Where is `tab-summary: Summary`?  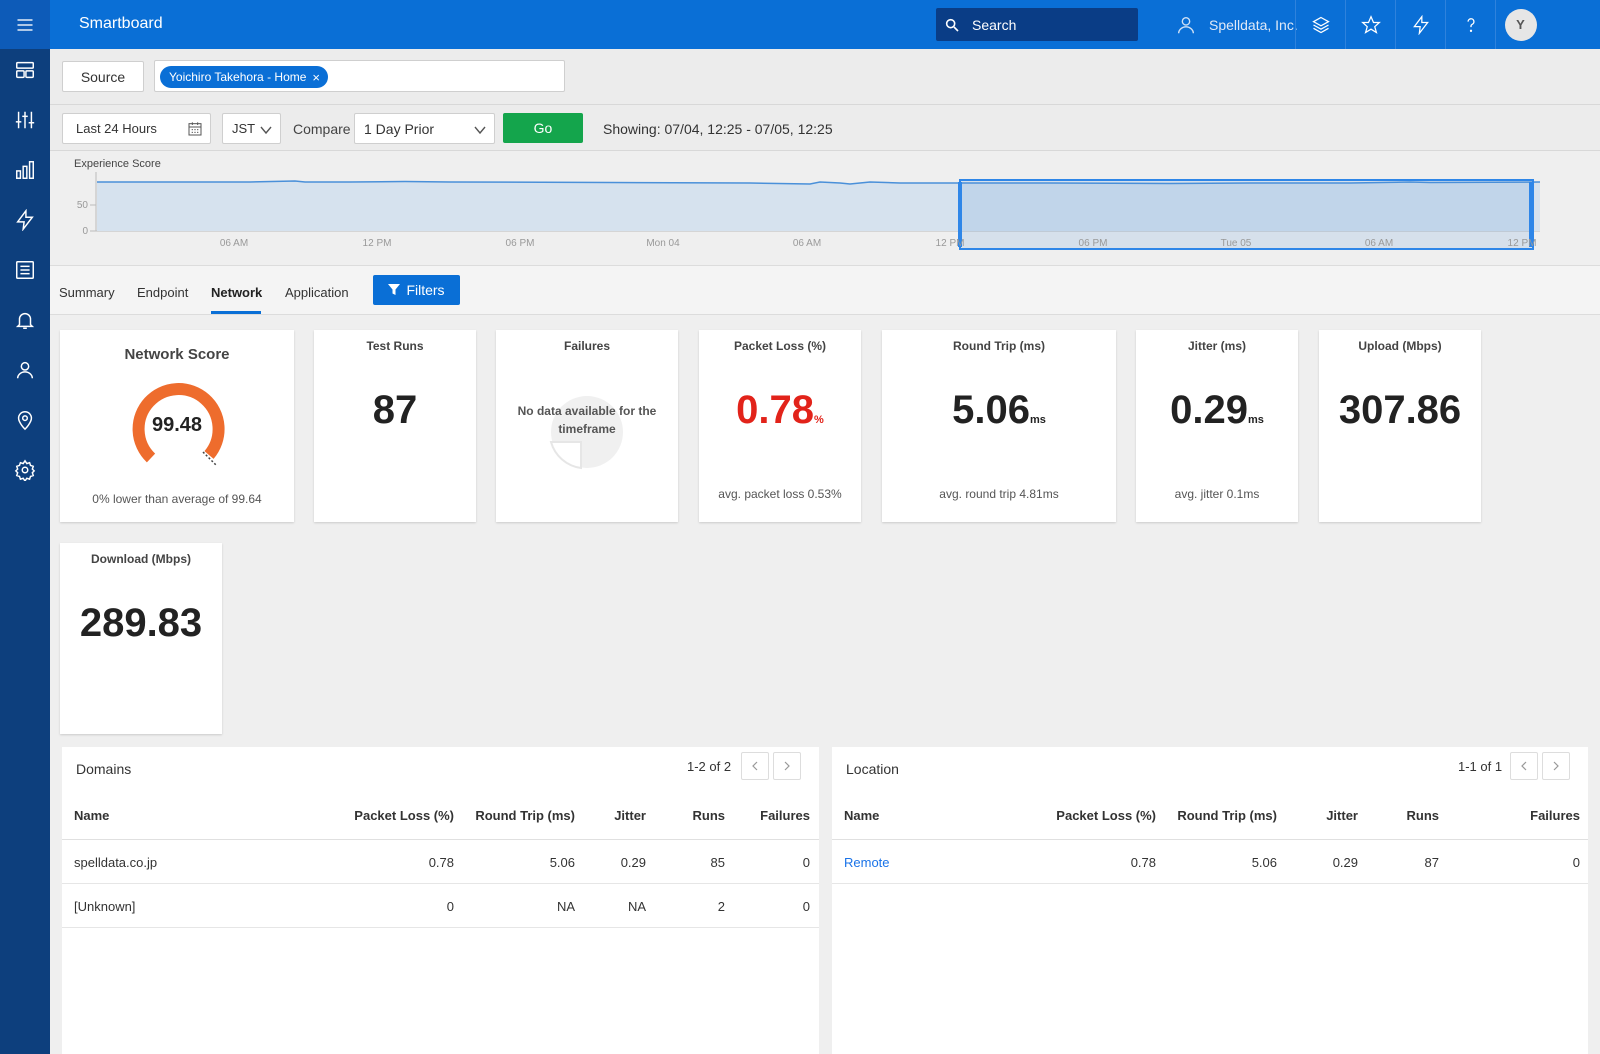 tab-summary: Summary is located at coordinates (87, 292).